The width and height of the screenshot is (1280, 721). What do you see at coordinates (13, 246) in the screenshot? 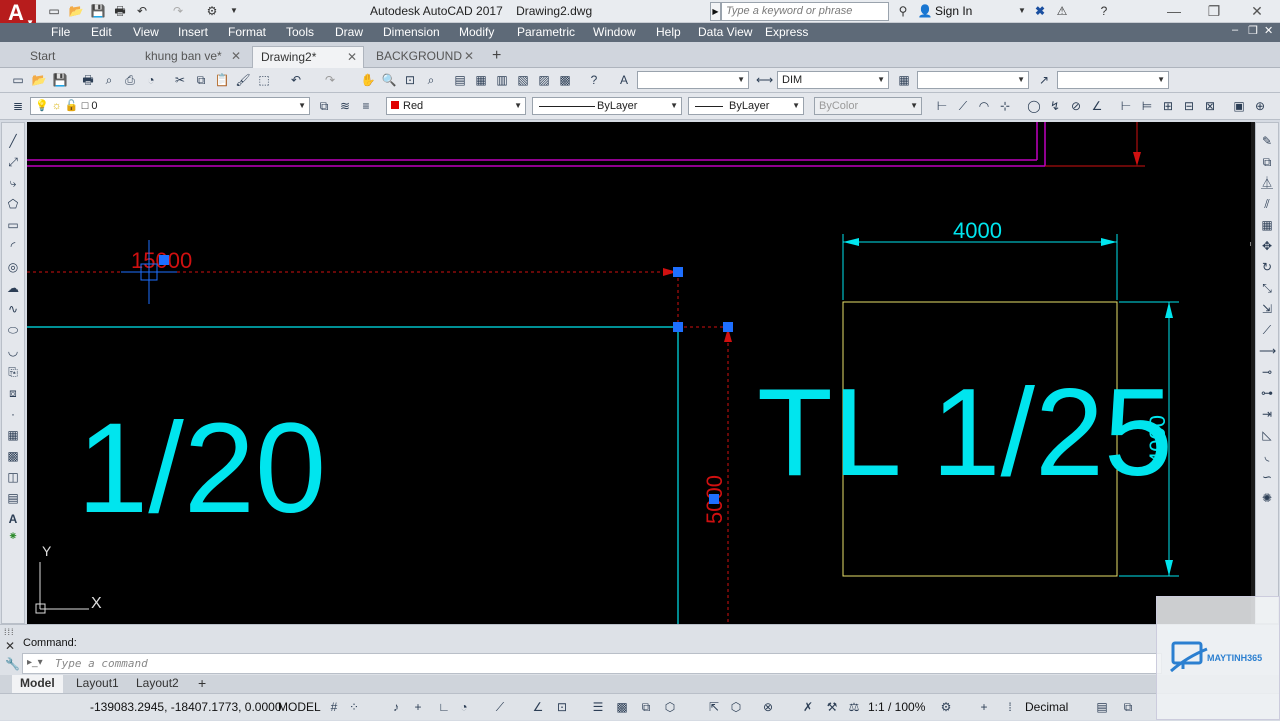
I see `arc-icon: ◜` at bounding box center [13, 246].